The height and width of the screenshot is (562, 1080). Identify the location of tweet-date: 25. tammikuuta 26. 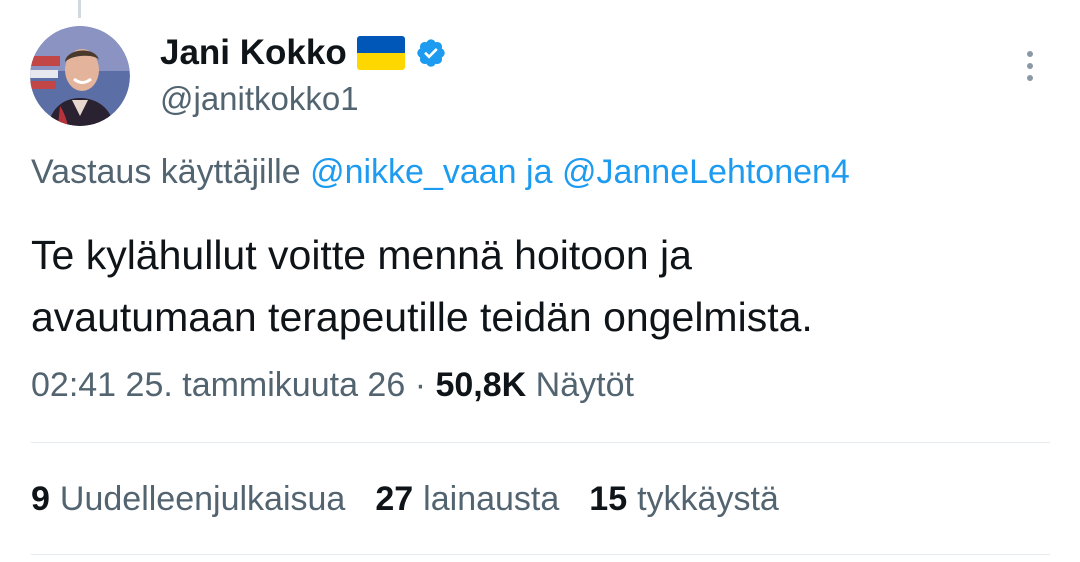
(266, 385).